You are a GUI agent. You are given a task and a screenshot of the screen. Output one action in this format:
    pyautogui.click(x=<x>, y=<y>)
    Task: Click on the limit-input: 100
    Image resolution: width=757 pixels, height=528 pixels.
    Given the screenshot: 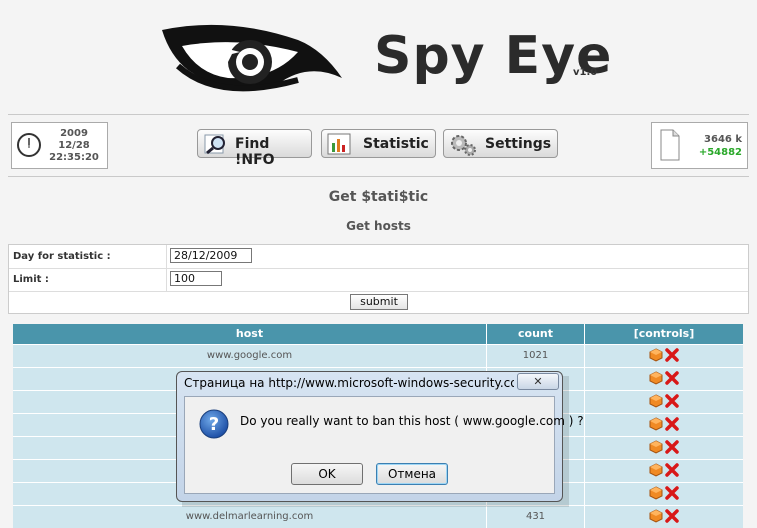 What is the action you would take?
    pyautogui.click(x=196, y=278)
    